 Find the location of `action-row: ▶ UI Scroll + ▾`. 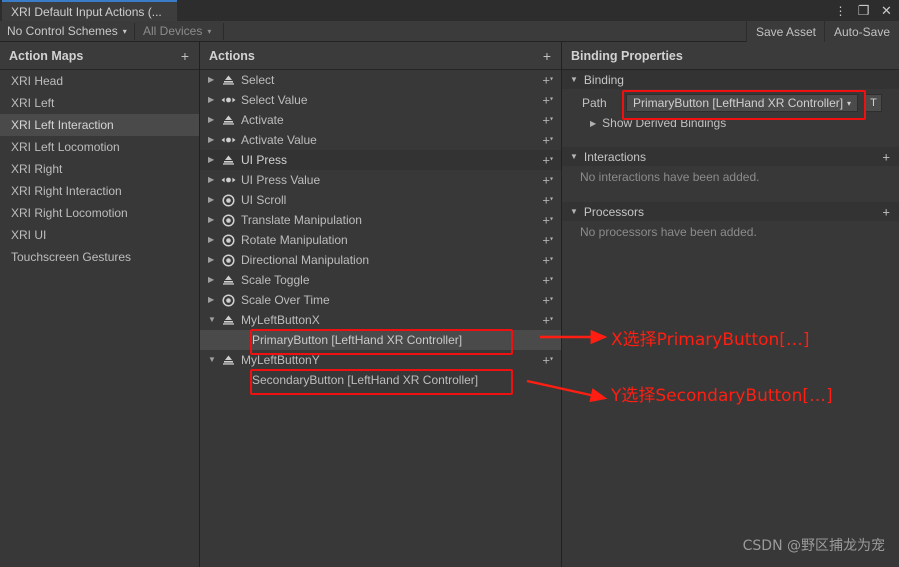

action-row: ▶ UI Scroll + ▾ is located at coordinates (380, 200).